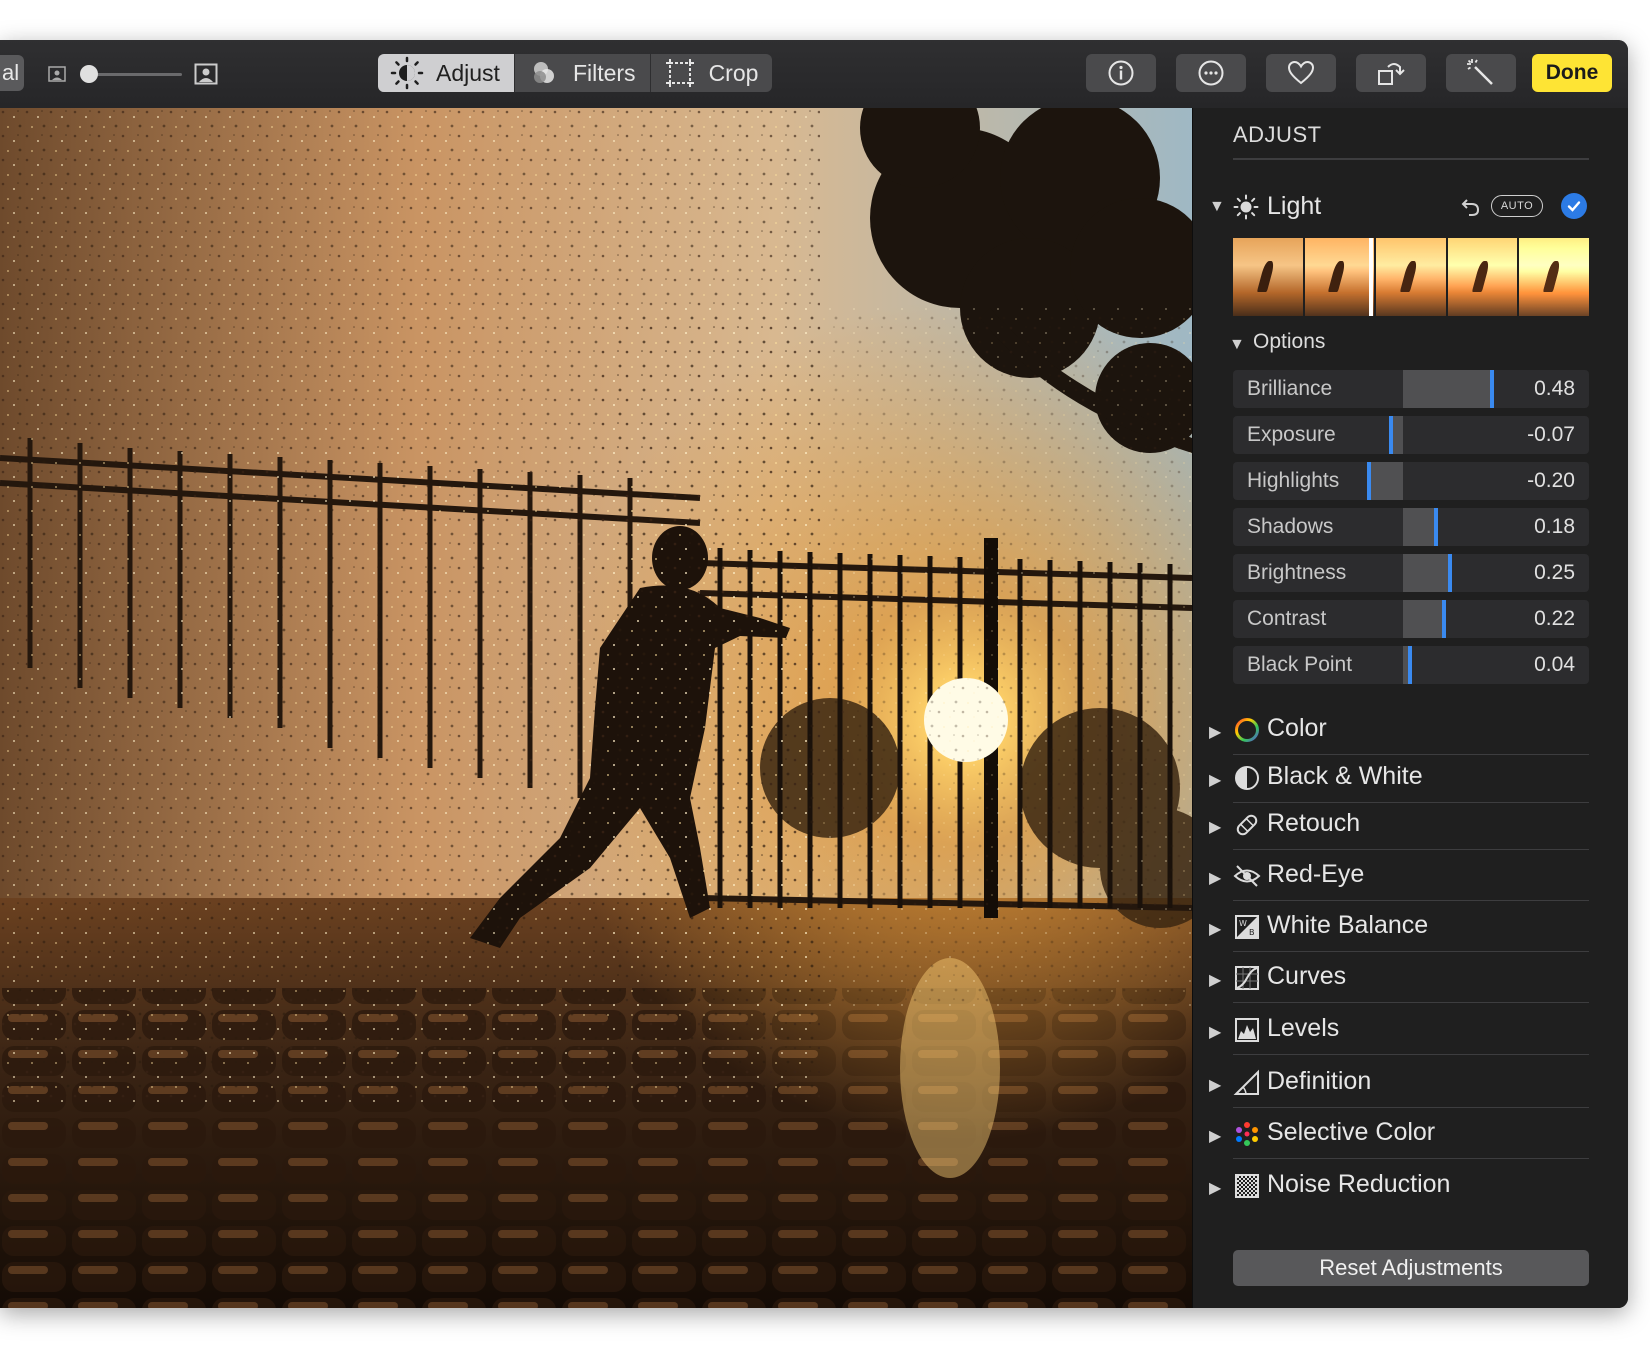 The height and width of the screenshot is (1348, 1650). Describe the element at coordinates (1411, 389) in the screenshot. I see `slider-brilliance: Brilliance 0.48` at that location.